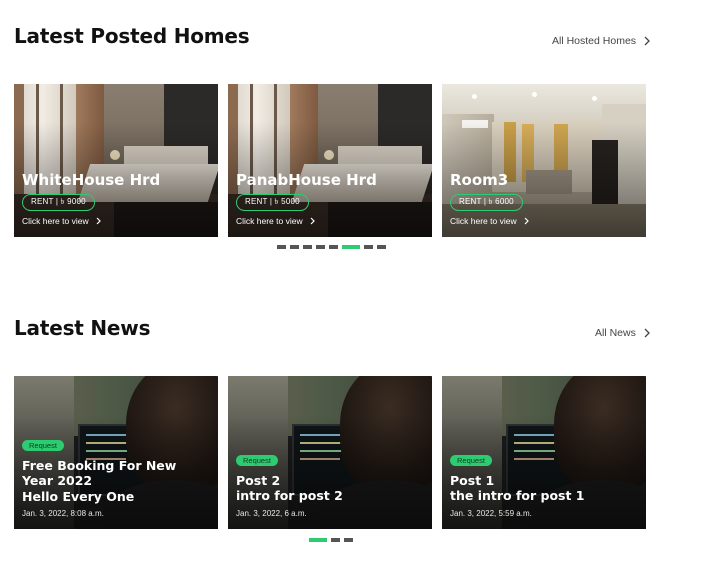 The image size is (717, 568). What do you see at coordinates (58, 202) in the screenshot?
I see `price-badge: RENT | ৳ 9000` at bounding box center [58, 202].